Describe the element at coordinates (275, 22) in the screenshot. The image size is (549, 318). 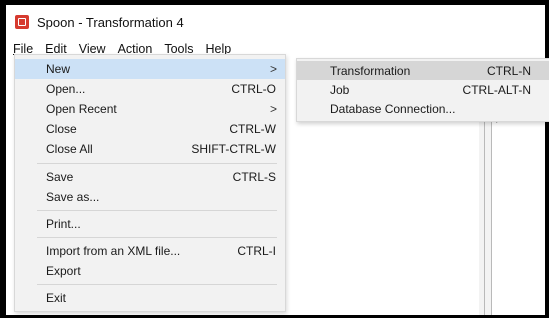
I see `title-bar: Spoon - Transformation 4` at that location.